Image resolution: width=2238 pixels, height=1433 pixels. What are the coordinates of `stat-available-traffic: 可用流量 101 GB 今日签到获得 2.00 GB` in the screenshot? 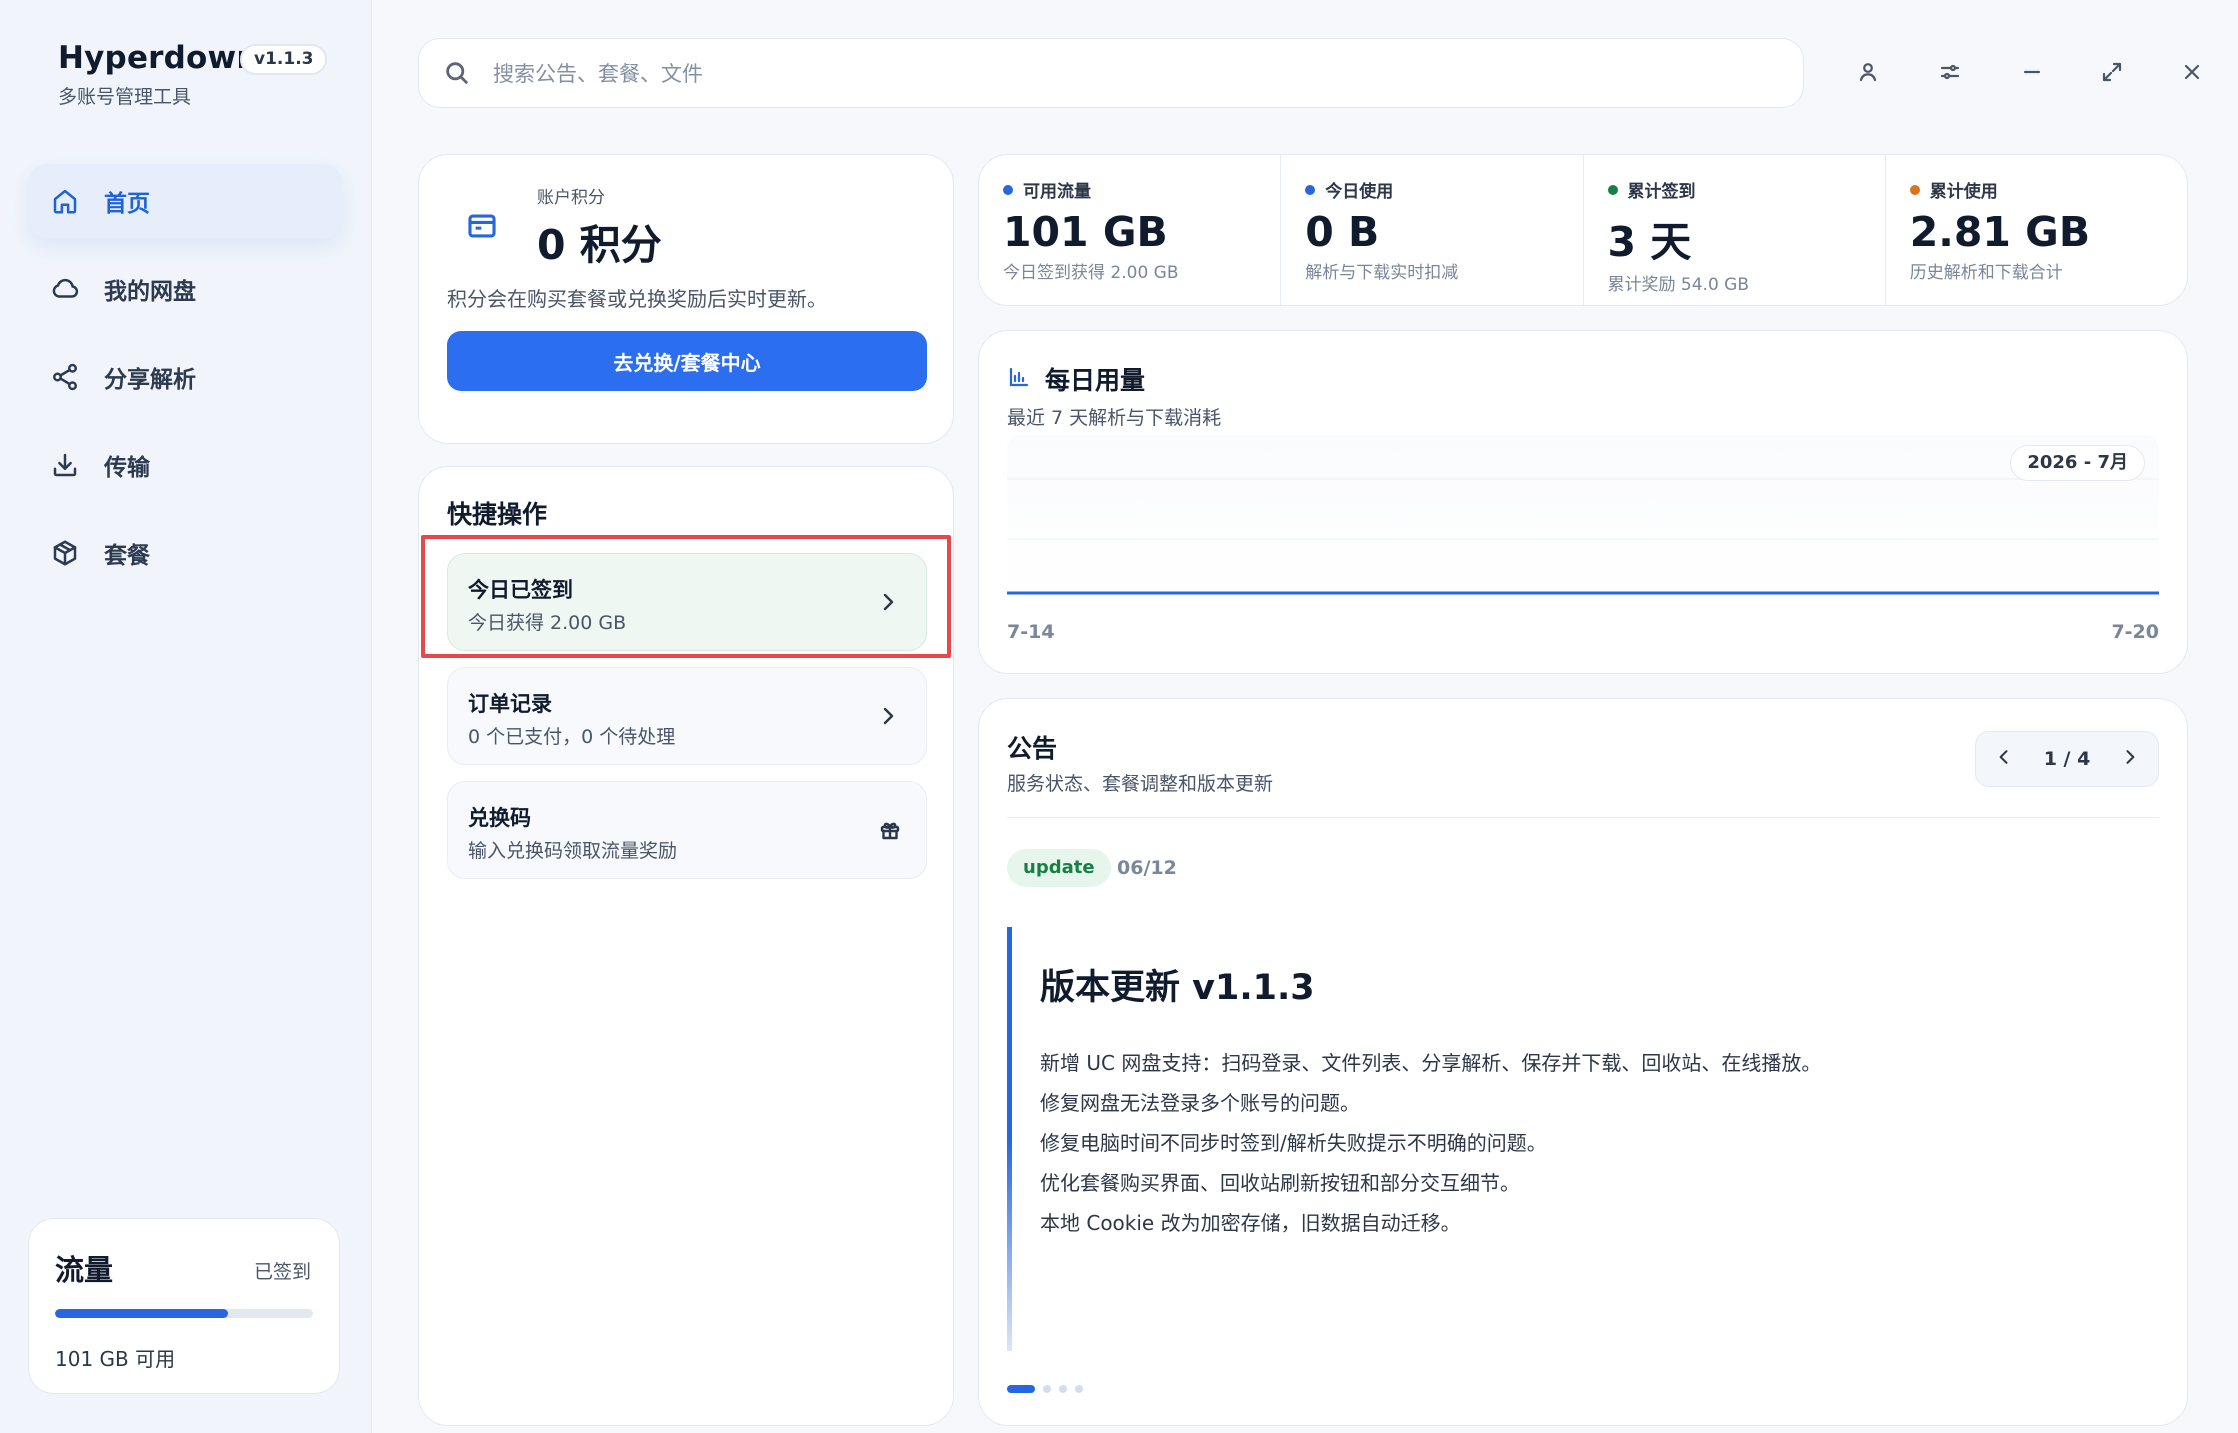 It's located at (1130, 230).